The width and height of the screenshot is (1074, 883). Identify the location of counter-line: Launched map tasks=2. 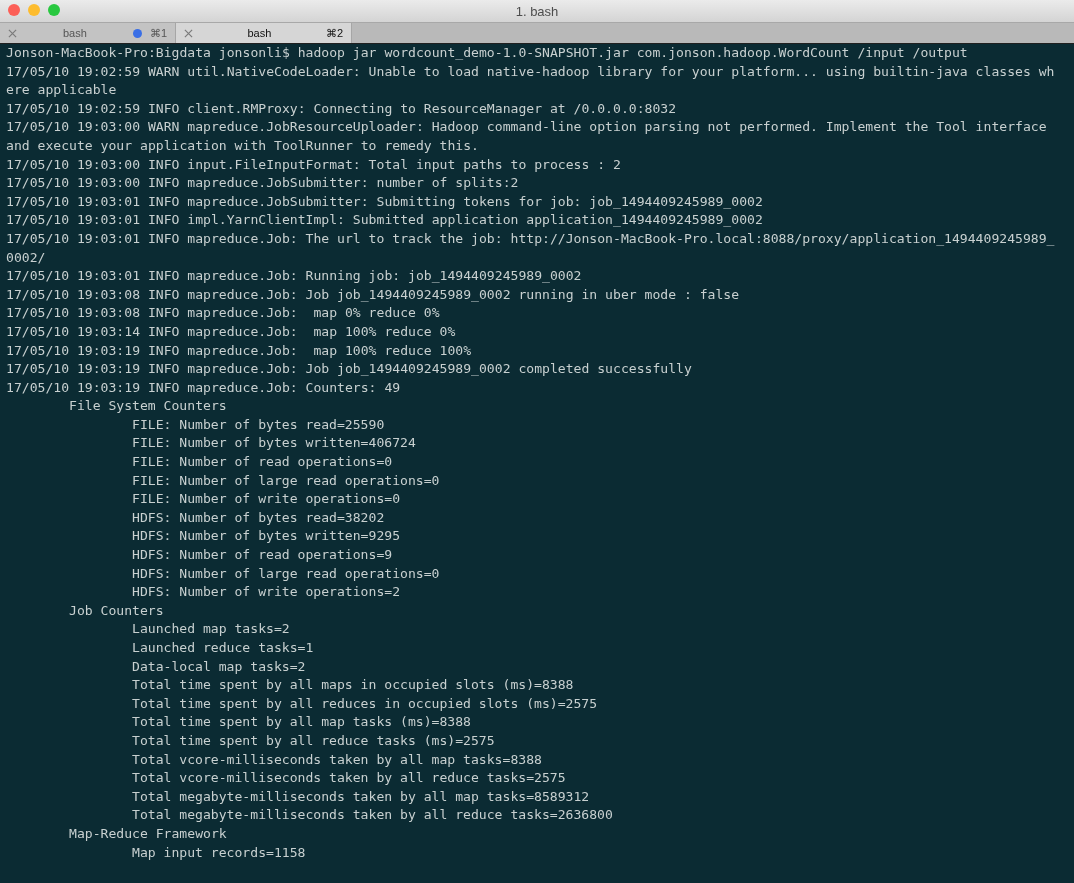
(211, 629).